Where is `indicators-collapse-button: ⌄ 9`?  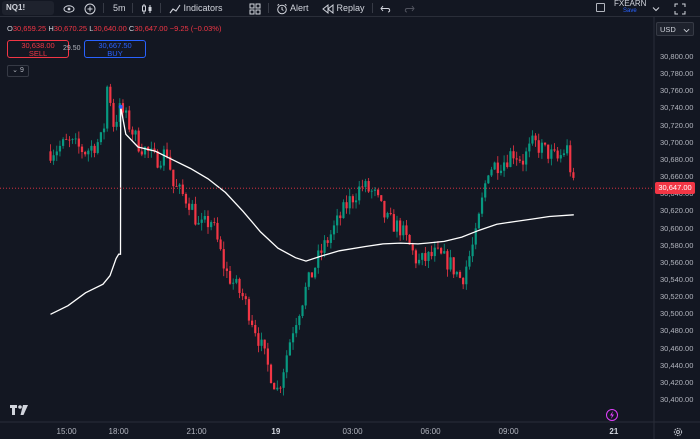 indicators-collapse-button: ⌄ 9 is located at coordinates (18, 71).